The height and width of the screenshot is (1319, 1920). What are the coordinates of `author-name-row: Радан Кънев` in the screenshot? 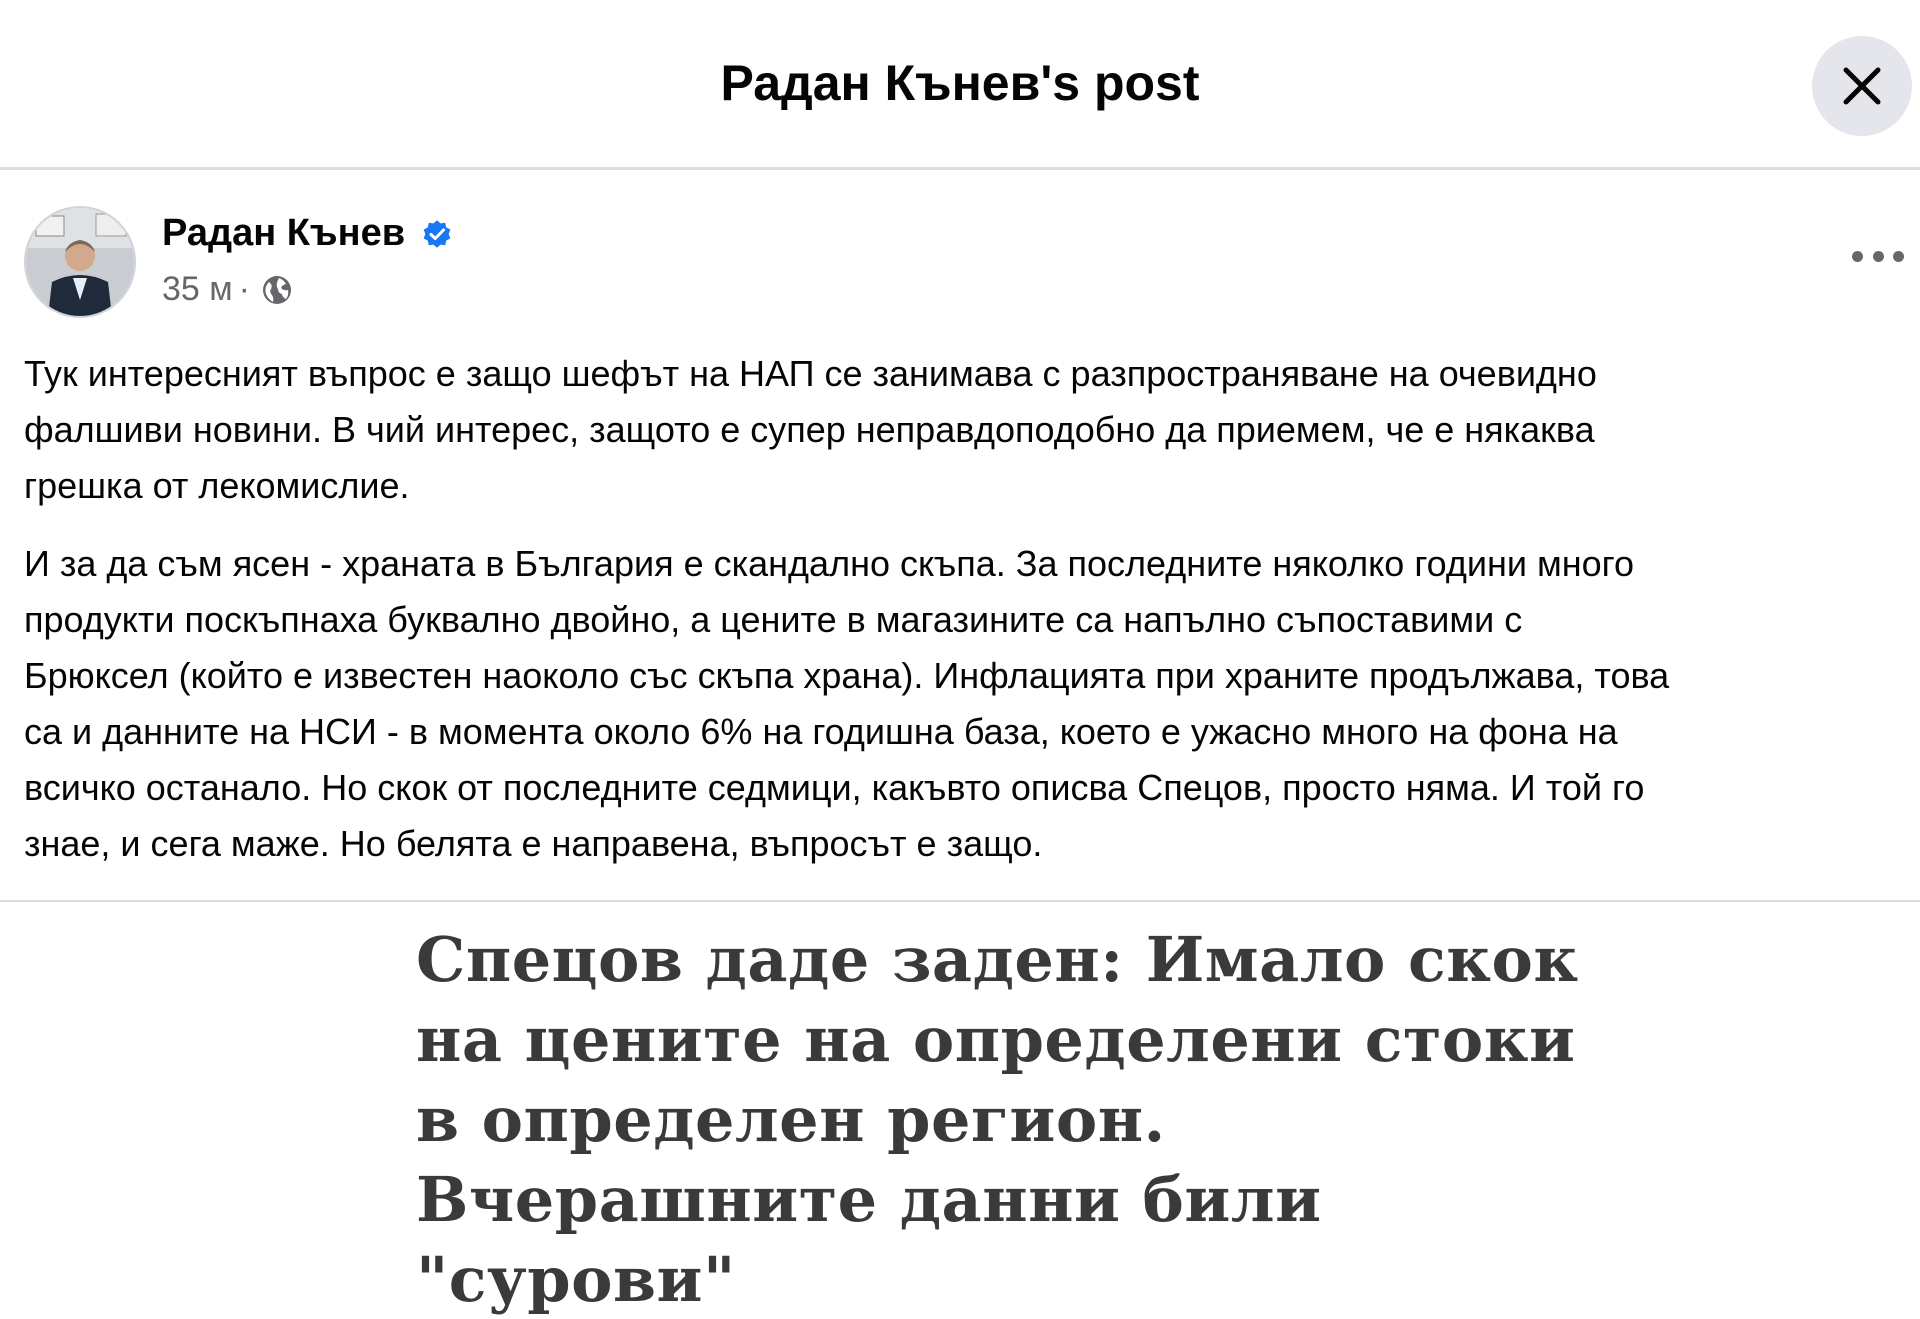 It's located at (307, 233).